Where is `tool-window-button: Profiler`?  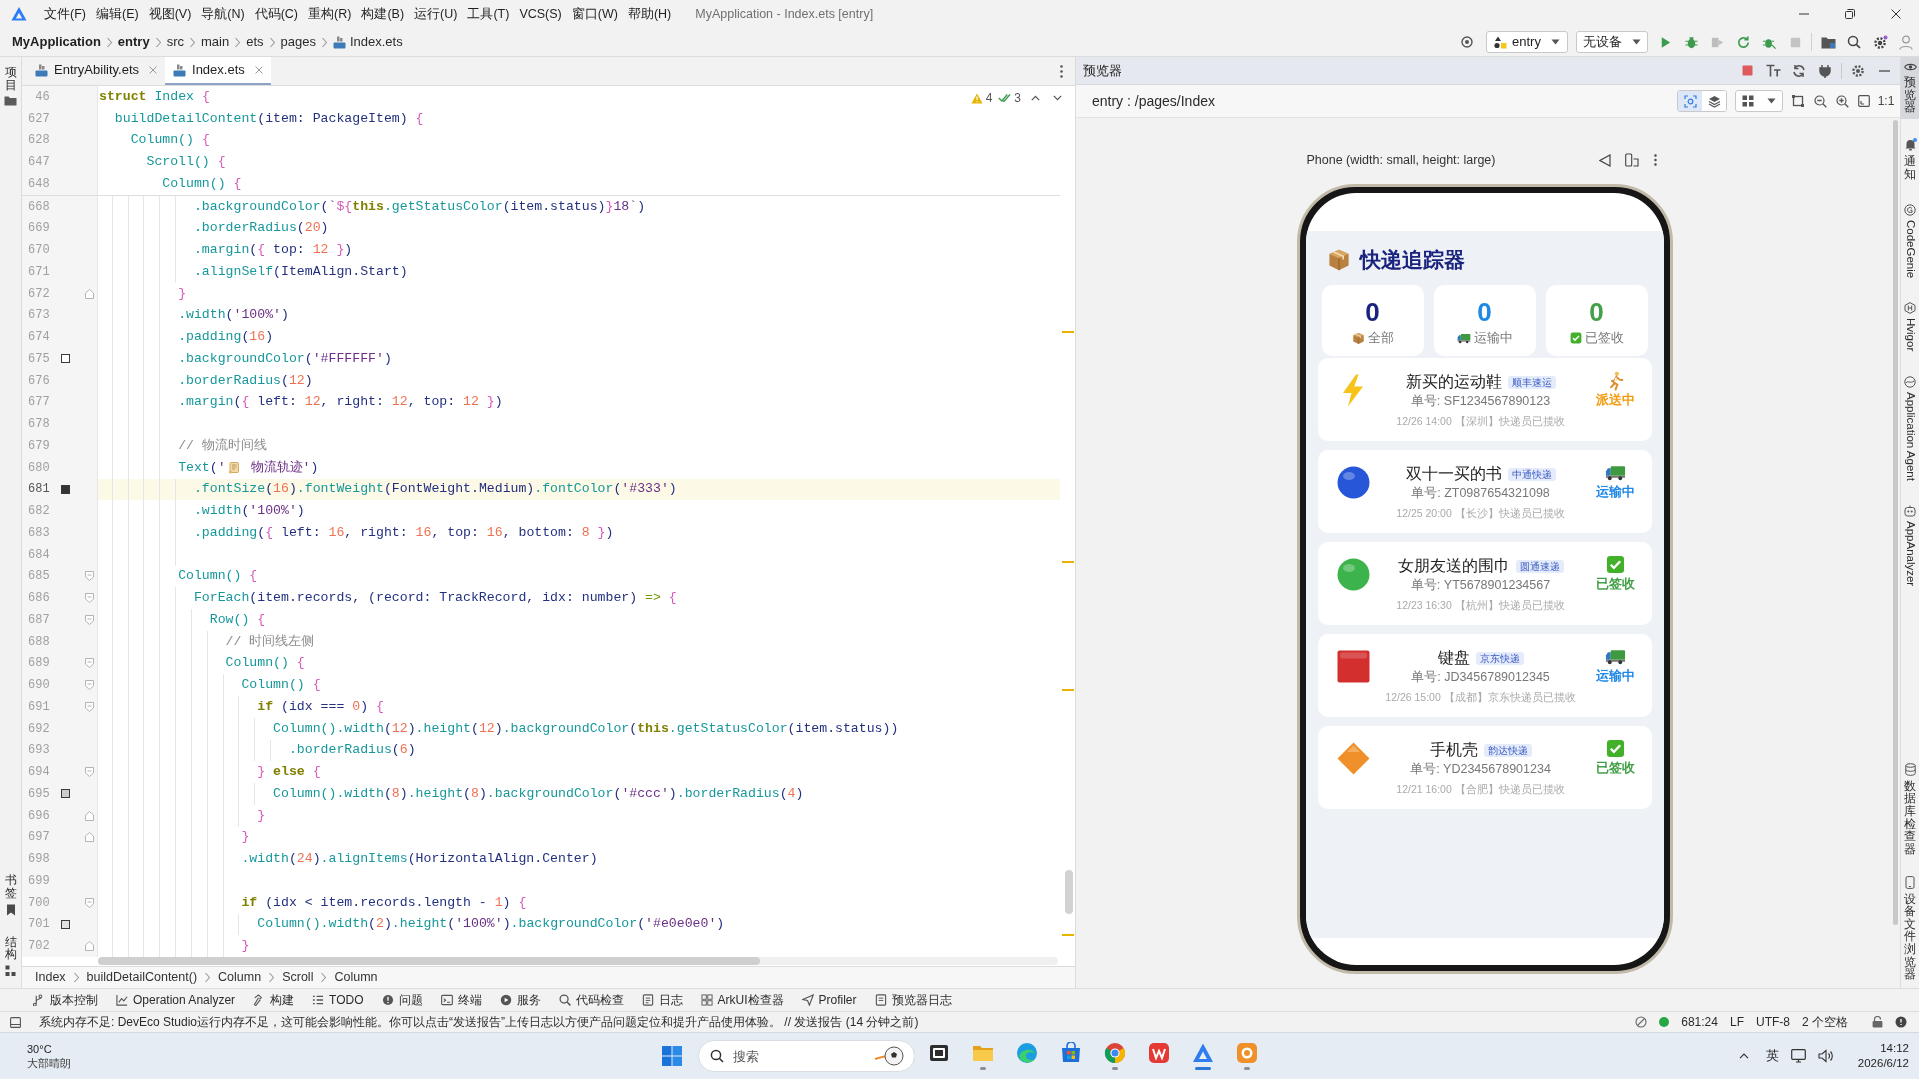 tool-window-button: Profiler is located at coordinates (829, 1000).